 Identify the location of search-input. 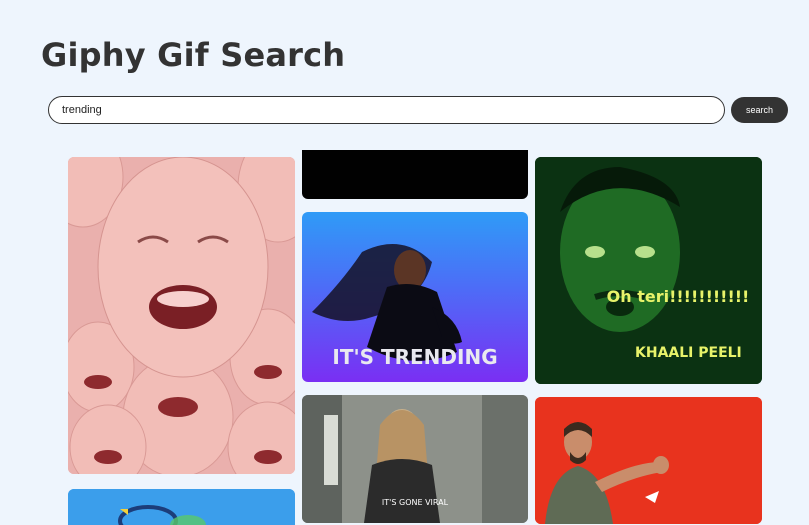
(386, 110).